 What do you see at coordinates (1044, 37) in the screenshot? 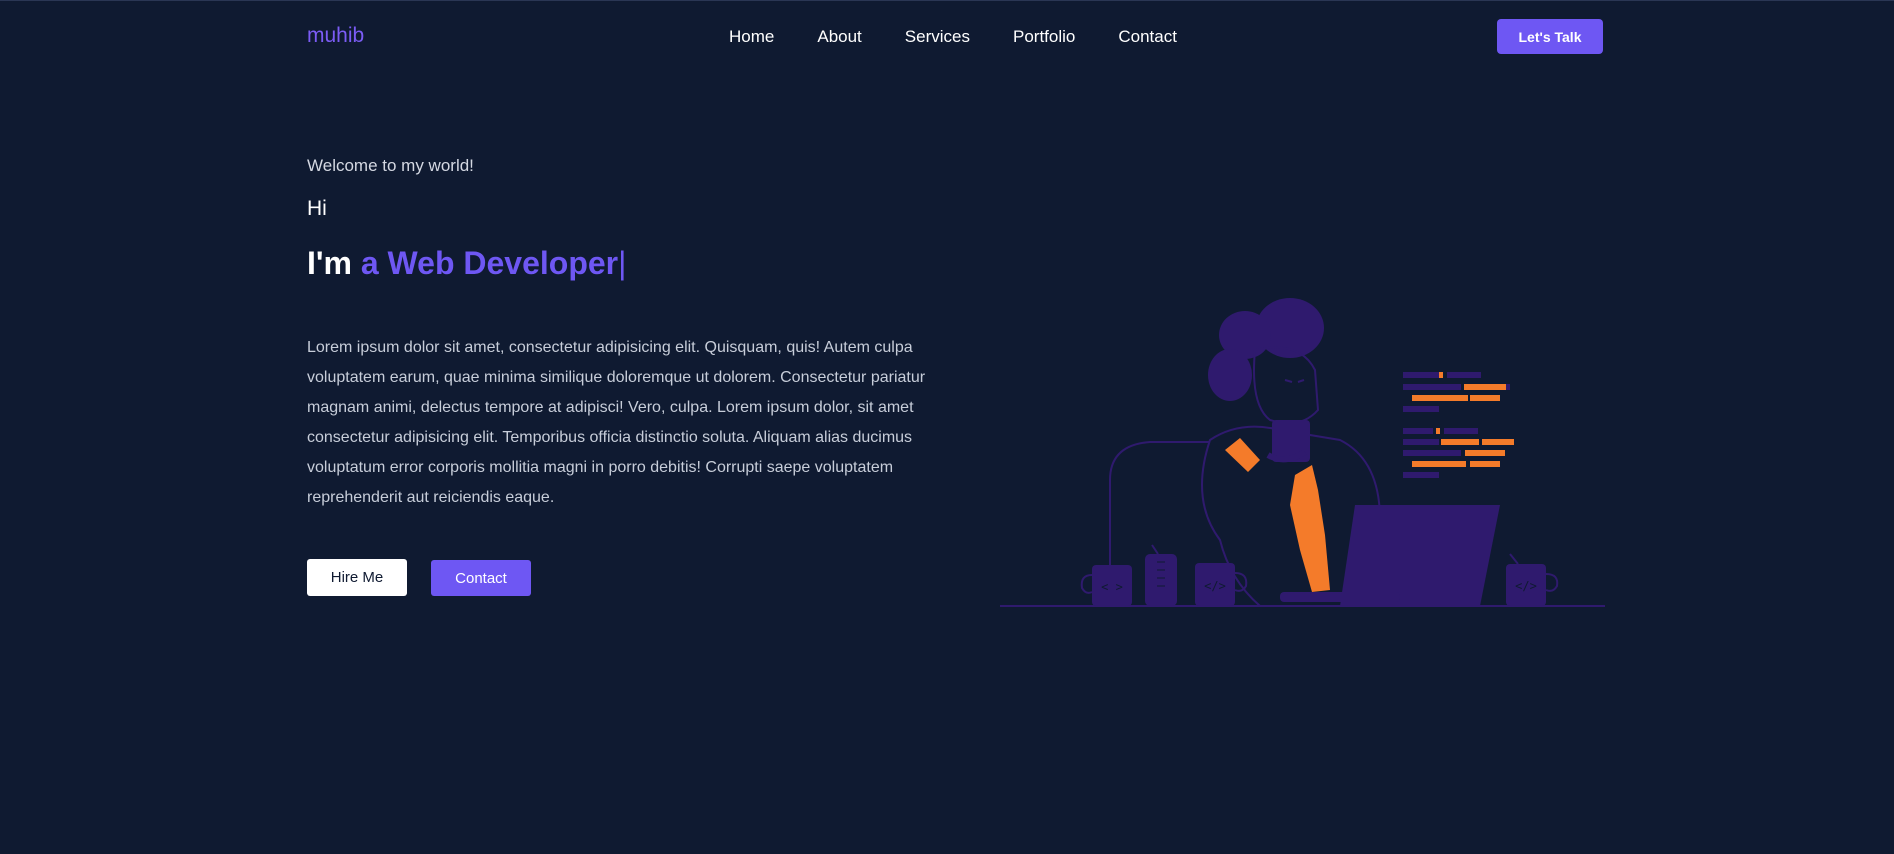
I see `nav-portfolio: Portfolio` at bounding box center [1044, 37].